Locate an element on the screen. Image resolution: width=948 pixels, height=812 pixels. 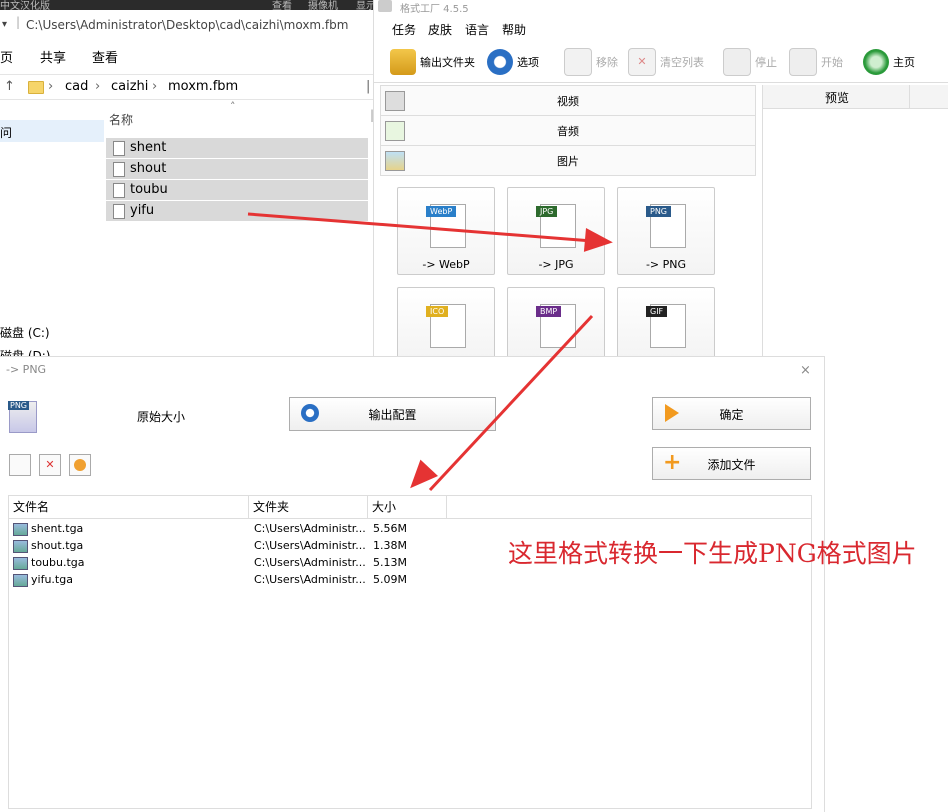
annotation-text: 这里格式转换一下生成PNG格式图片 is located at coordinates (712, 553).